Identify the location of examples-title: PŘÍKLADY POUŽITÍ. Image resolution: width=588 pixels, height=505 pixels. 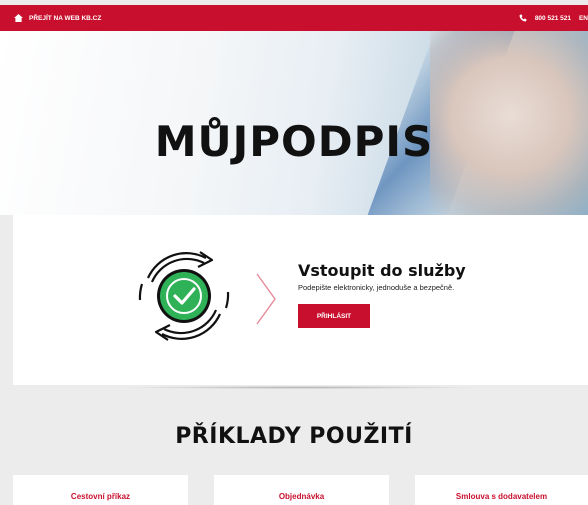
(294, 436).